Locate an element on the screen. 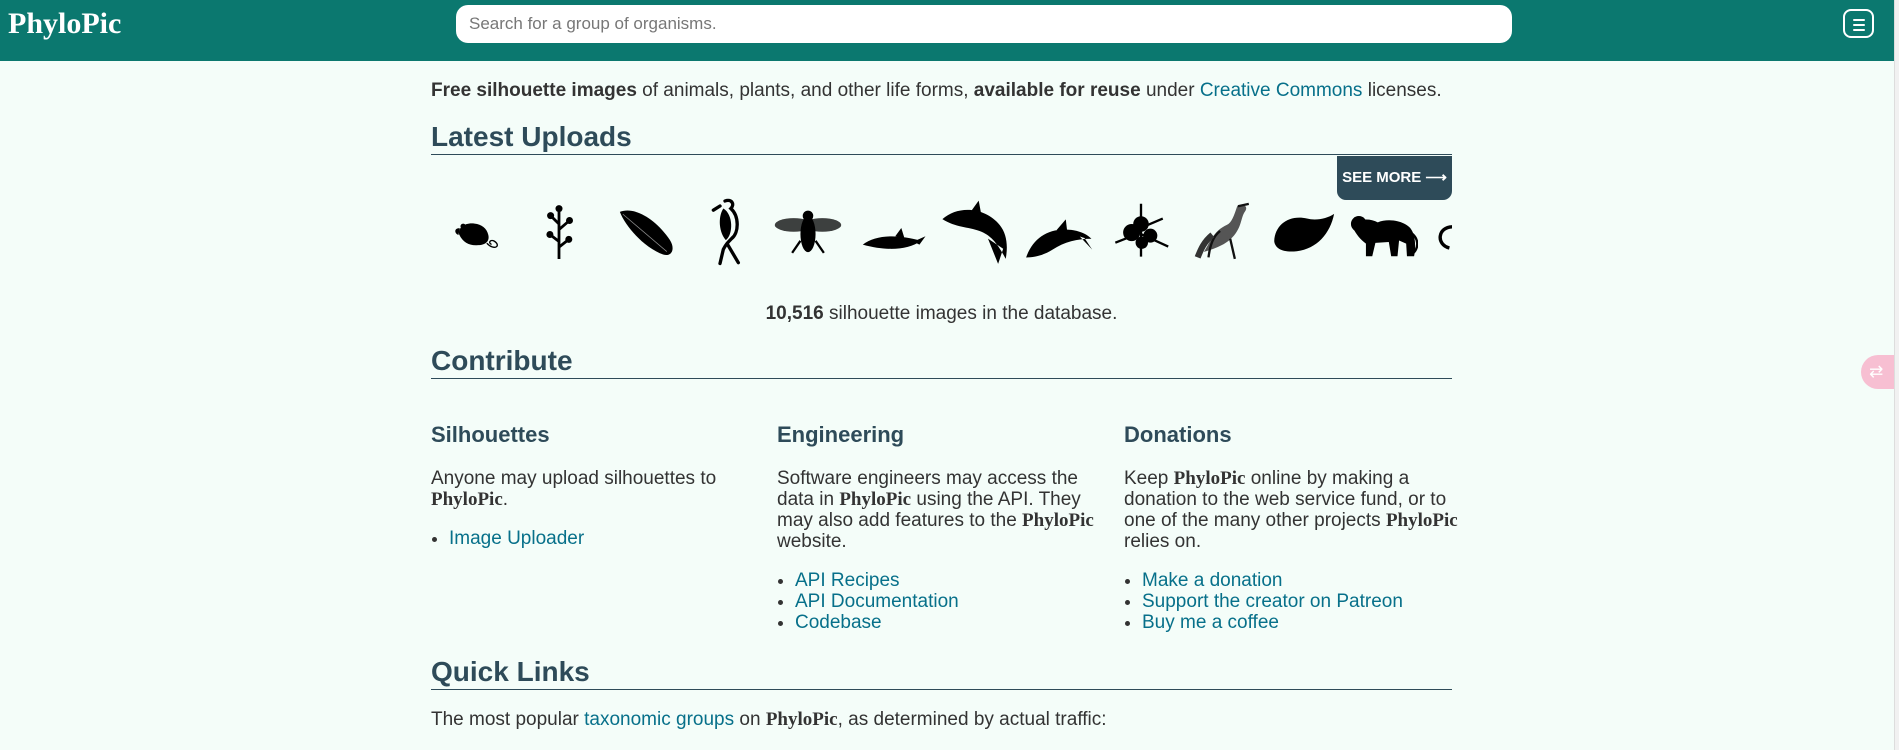  donations-text: relies on. is located at coordinates (1163, 541).